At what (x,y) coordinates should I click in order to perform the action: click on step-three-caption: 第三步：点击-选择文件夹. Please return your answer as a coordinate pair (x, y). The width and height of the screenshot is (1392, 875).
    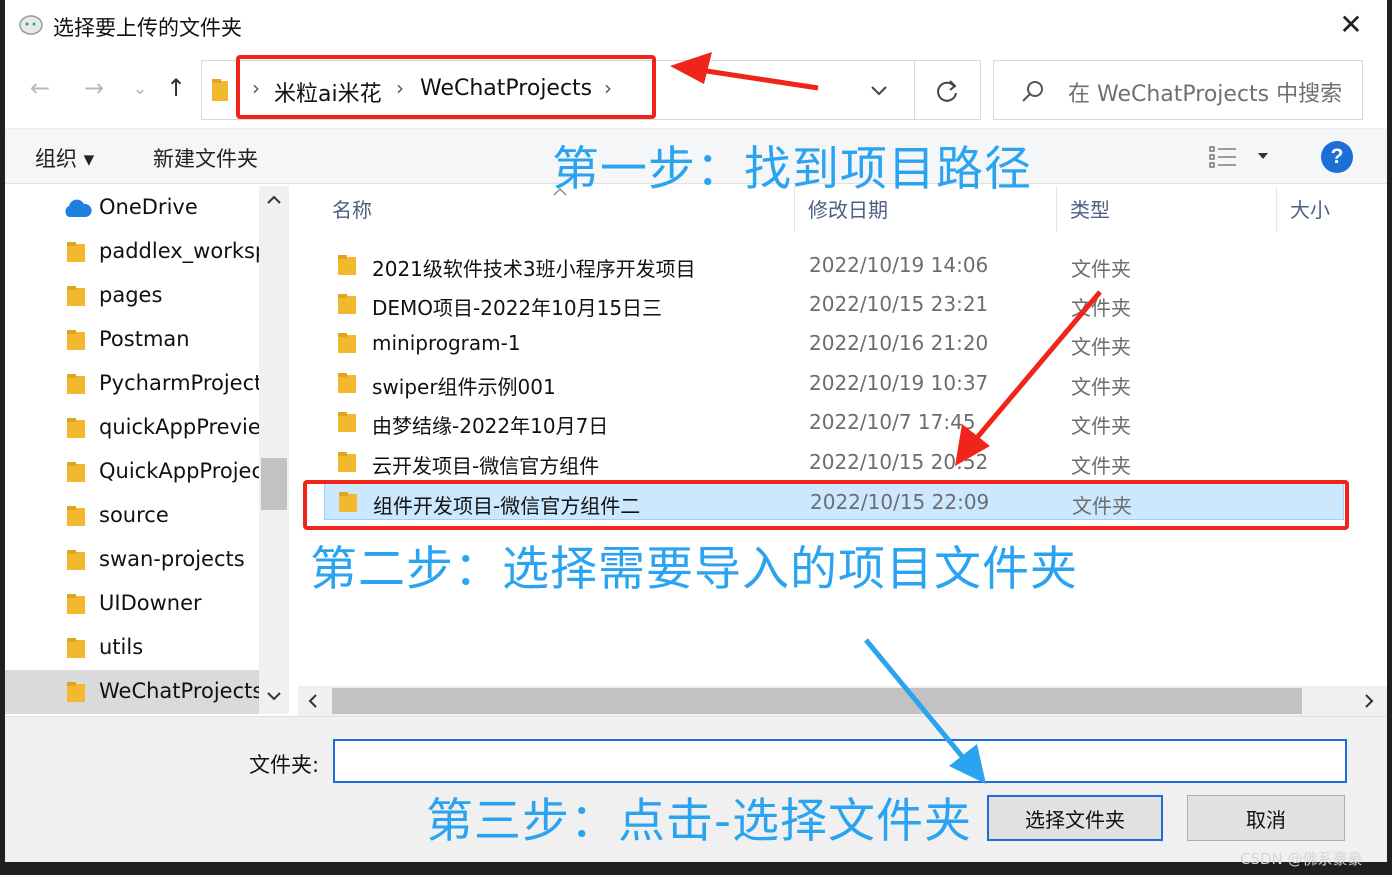
    Looking at the image, I should click on (699, 821).